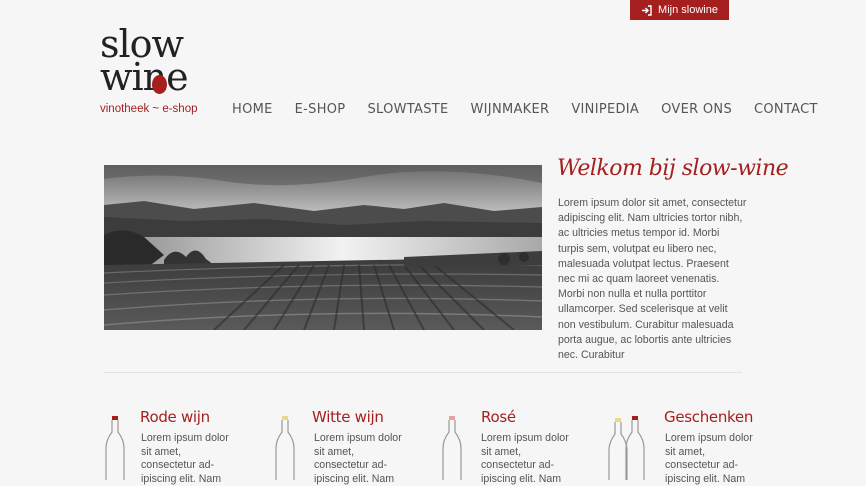 The width and height of the screenshot is (866, 486). What do you see at coordinates (709, 417) in the screenshot?
I see `category-title: Geschenken` at bounding box center [709, 417].